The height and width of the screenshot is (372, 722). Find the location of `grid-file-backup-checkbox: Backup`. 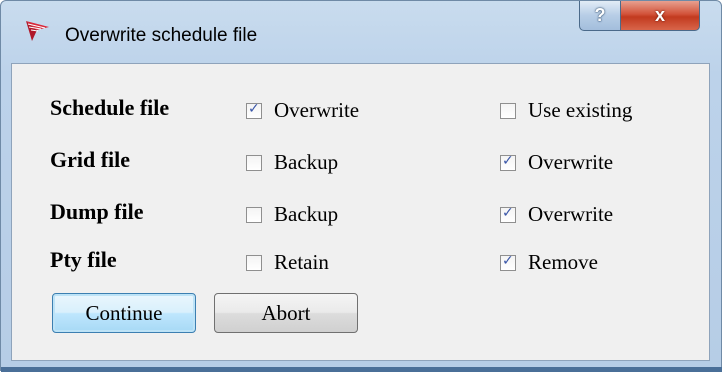

grid-file-backup-checkbox: Backup is located at coordinates (292, 162).